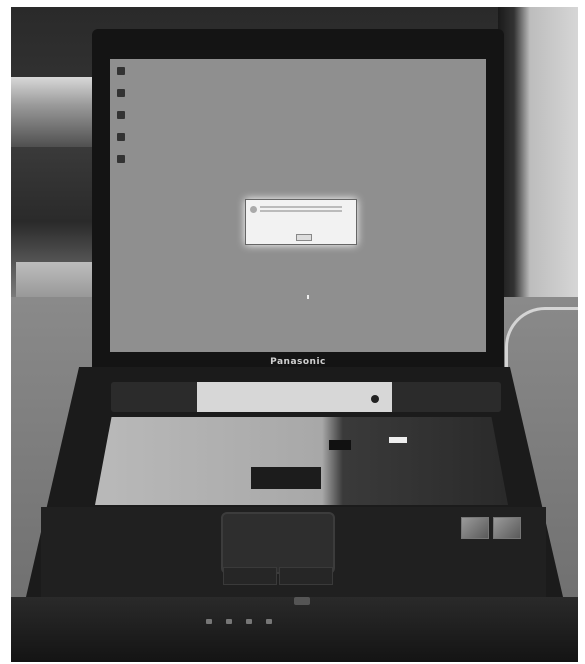  Describe the element at coordinates (302, 601) in the screenshot. I see `lid-latch` at that location.